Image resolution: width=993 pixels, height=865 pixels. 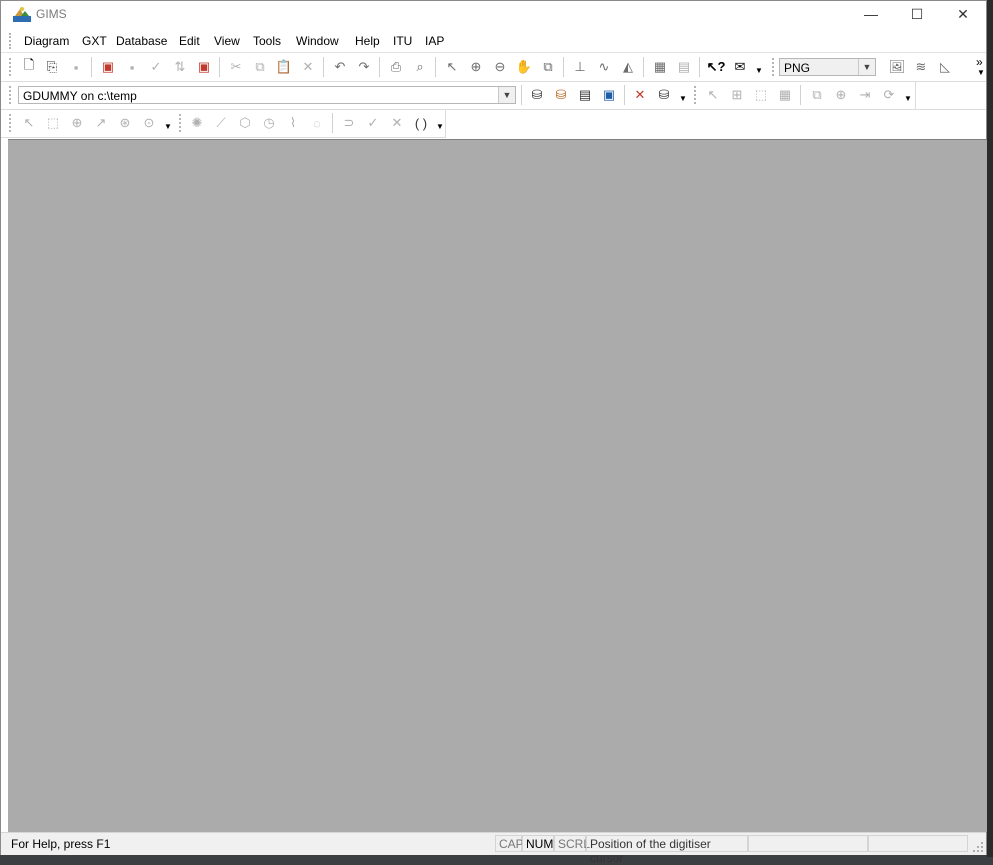 What do you see at coordinates (364, 67) in the screenshot?
I see `redo-icon: ↷` at bounding box center [364, 67].